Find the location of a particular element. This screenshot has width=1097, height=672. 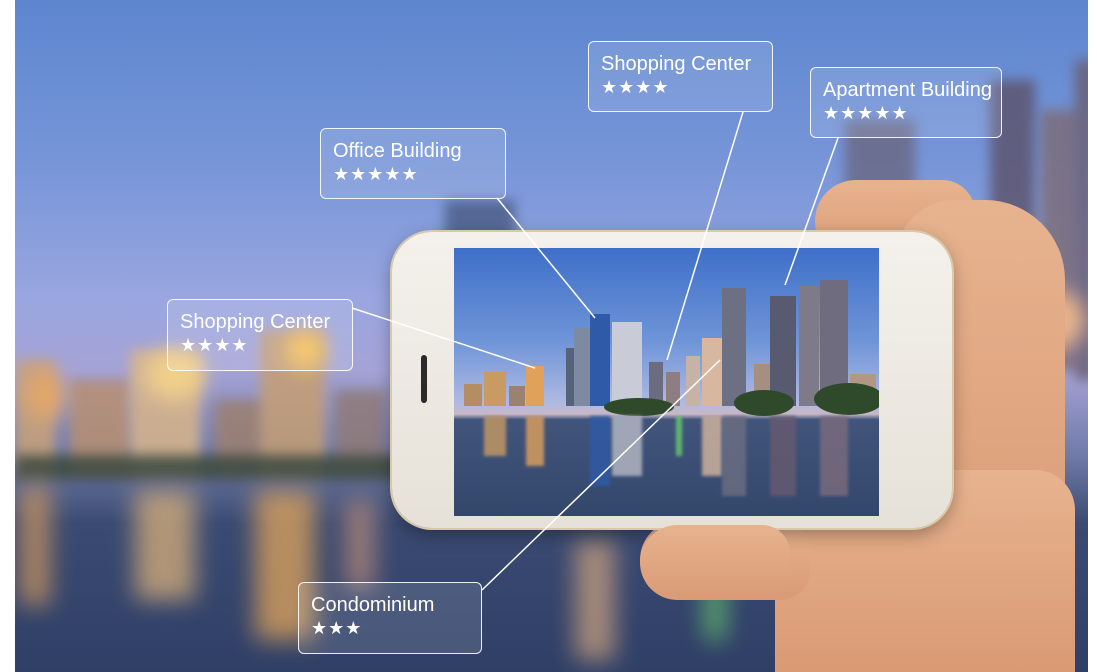

label-name: Condominium is located at coordinates (373, 605).